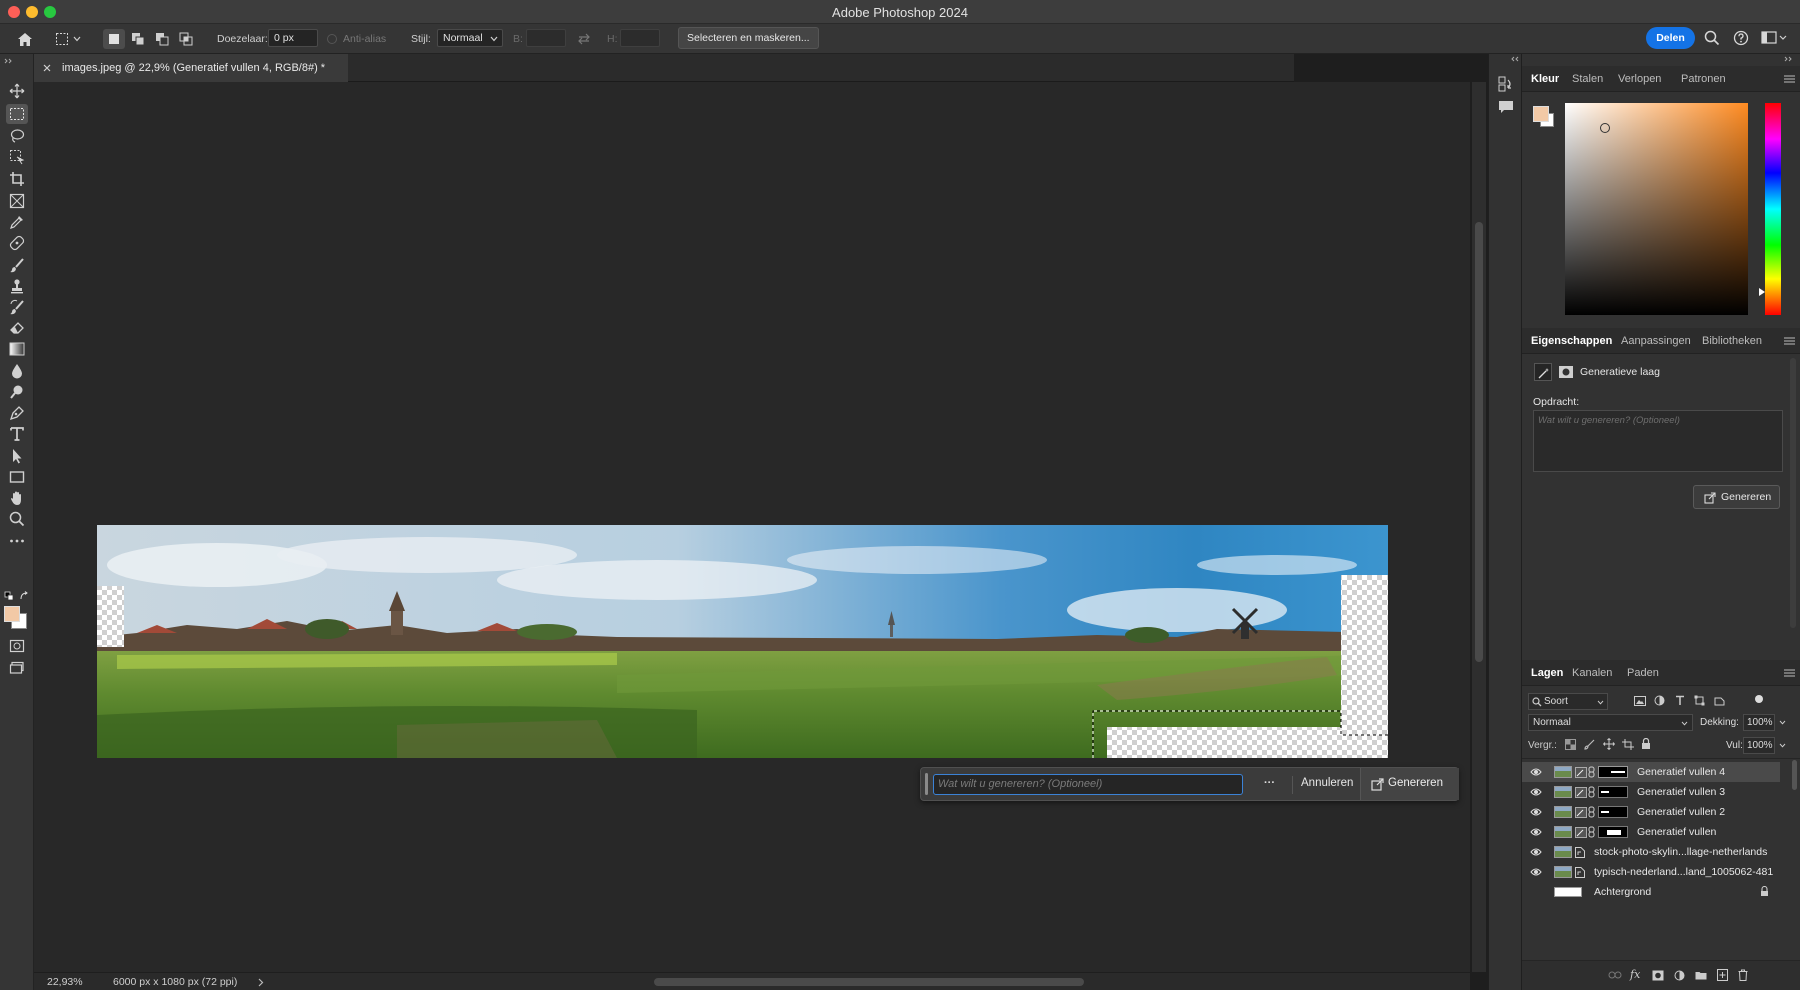  Describe the element at coordinates (1547, 677) in the screenshot. I see `tab-layers: Lagen` at that location.